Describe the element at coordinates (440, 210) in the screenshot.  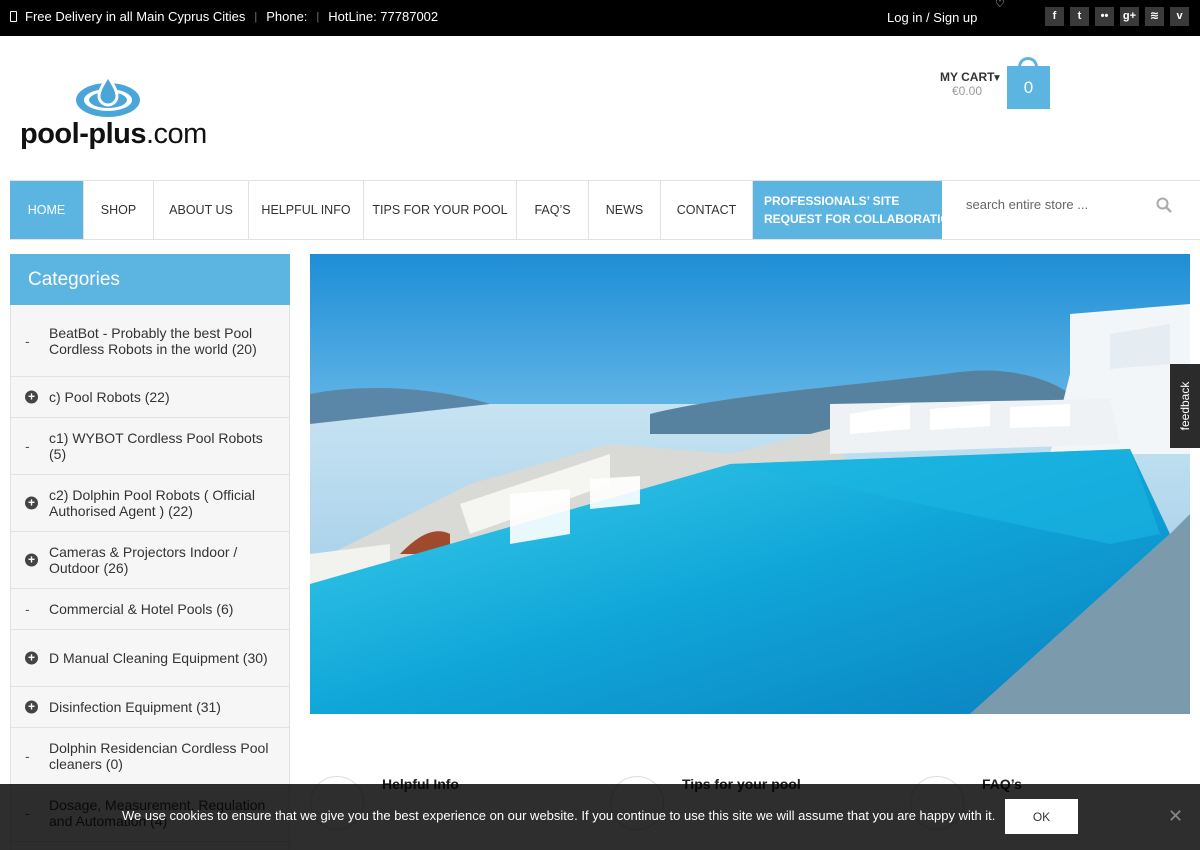
I see `nav-item-tips-for-your-pool: TIPS FOR YOUR POOL` at that location.